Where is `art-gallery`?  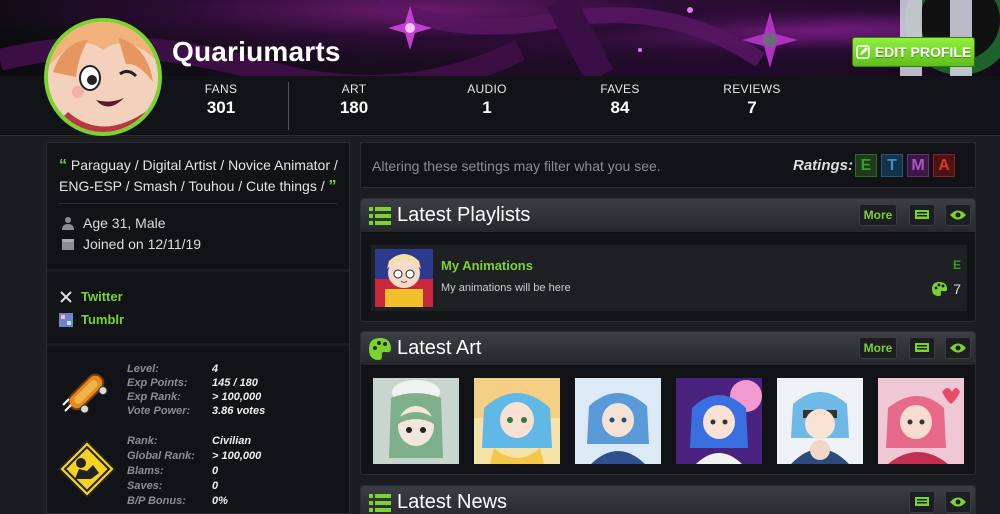 art-gallery is located at coordinates (669, 421).